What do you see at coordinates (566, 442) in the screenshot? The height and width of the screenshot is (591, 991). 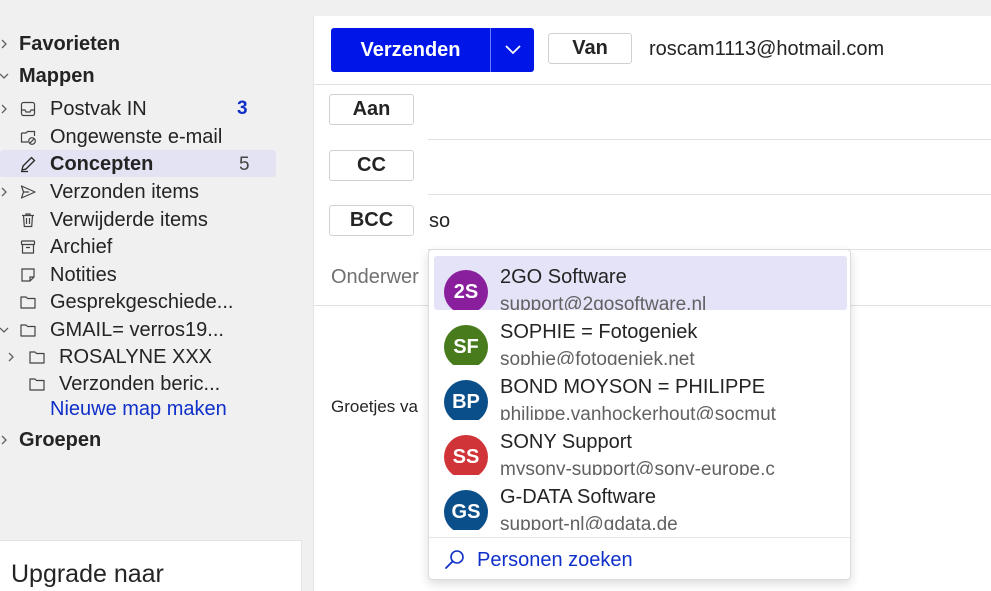 I see `suggestion-name: SONY Support` at bounding box center [566, 442].